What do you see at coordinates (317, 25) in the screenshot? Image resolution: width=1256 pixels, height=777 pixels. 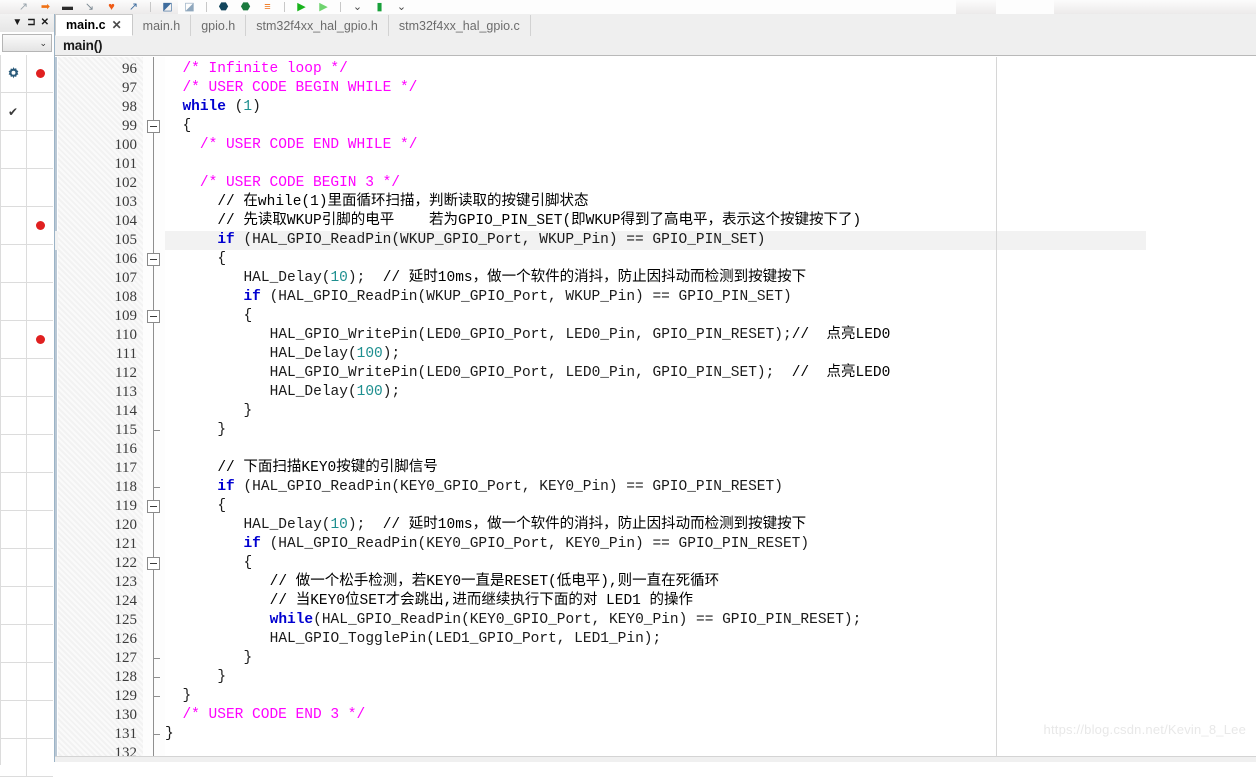 I see `editor-tab-stm32f4xx-hal-gpio-h: stm32f4xx_hal_gpio.h` at bounding box center [317, 25].